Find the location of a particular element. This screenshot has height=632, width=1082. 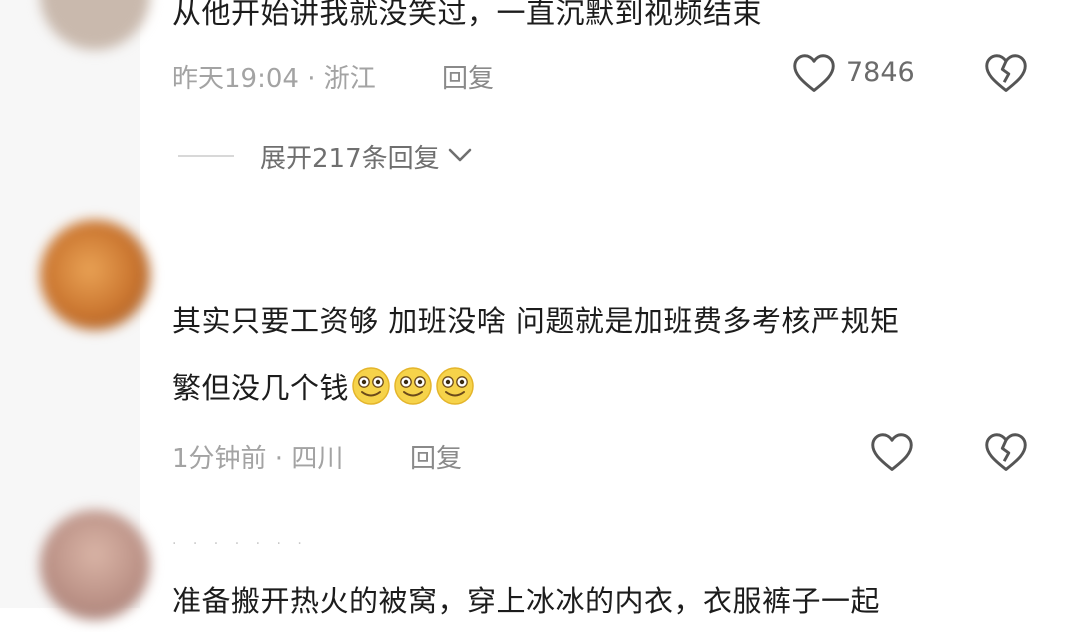

comment-text-line-with-emoji: 繁但没几个钱 is located at coordinates (323, 388).